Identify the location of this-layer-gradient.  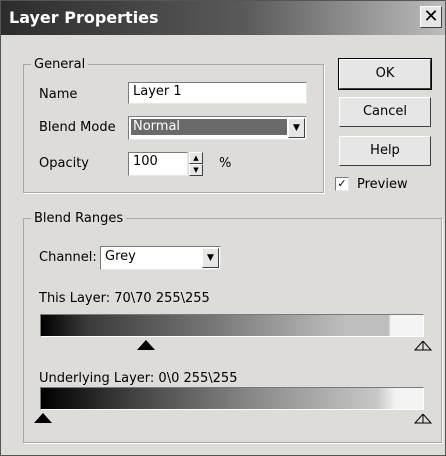
(232, 325).